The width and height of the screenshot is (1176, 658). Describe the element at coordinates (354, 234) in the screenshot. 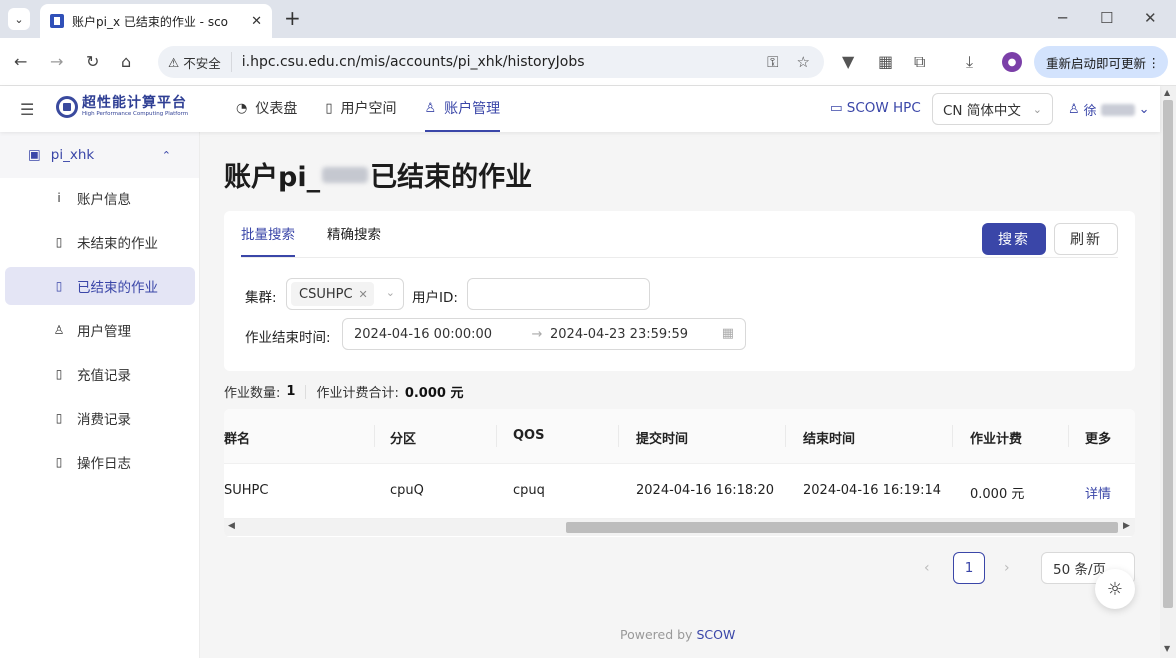

I see `tab-exact-search: 精确搜索` at that location.